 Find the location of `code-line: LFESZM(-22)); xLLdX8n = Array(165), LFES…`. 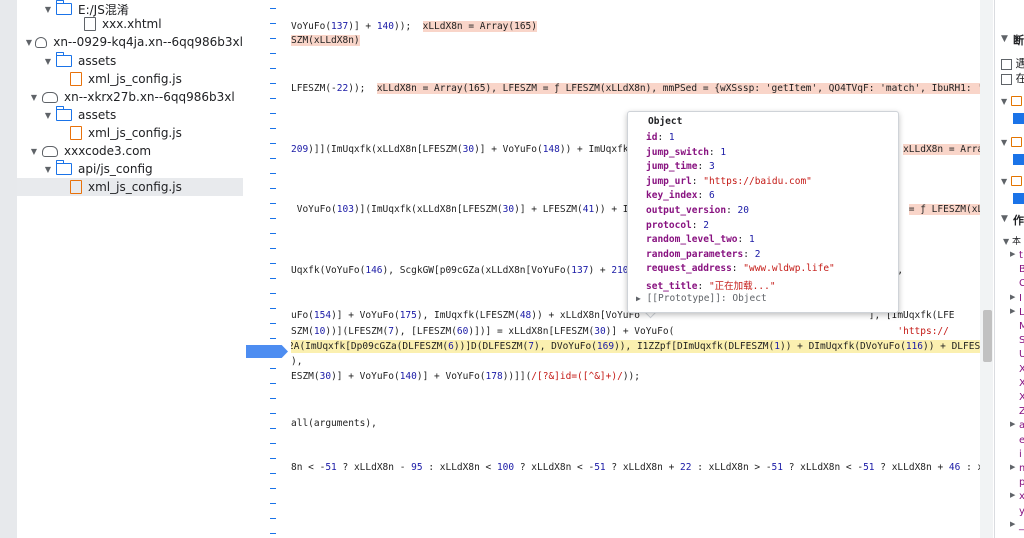

code-line: LFESZM(-22)); xLLdX8n = Array(165), LFES… is located at coordinates (635, 88).